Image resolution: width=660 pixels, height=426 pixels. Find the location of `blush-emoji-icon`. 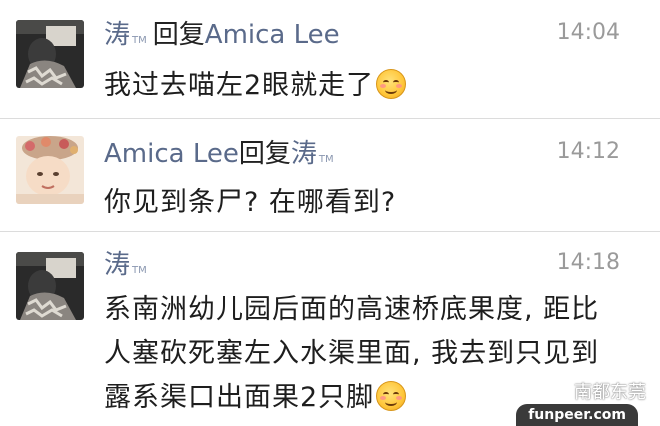

blush-emoji-icon is located at coordinates (391, 396).